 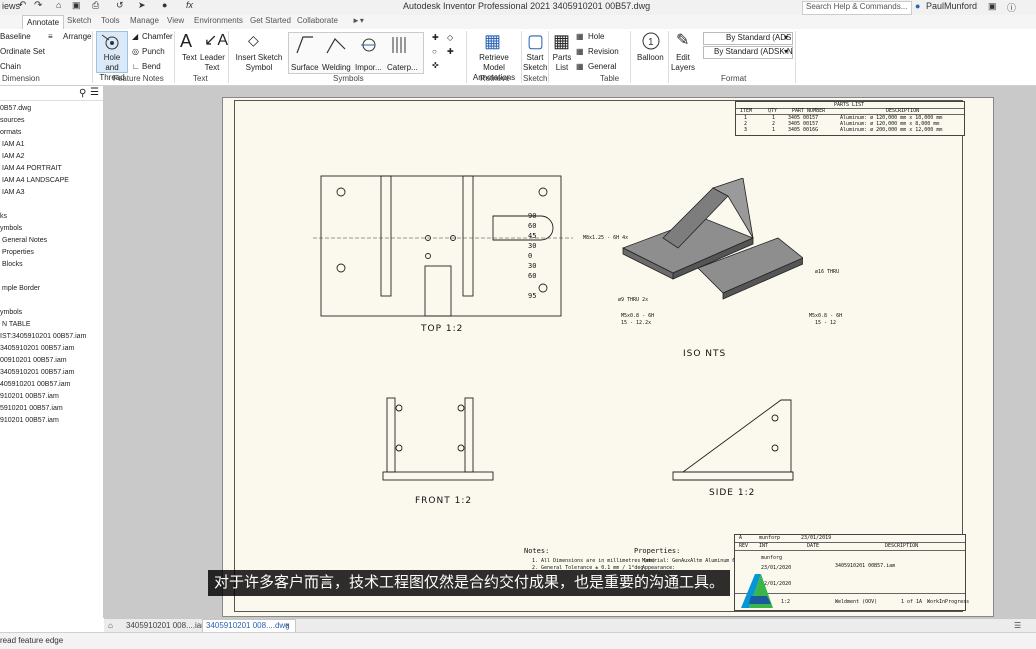 What do you see at coordinates (31, 408) in the screenshot?
I see `browser-item: 5910201 00B57.iam` at bounding box center [31, 408].